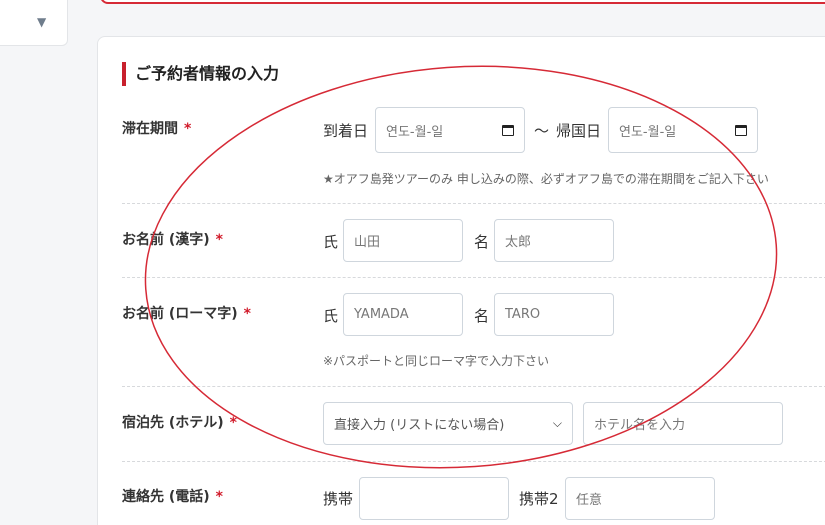 Image resolution: width=825 pixels, height=525 pixels. Describe the element at coordinates (539, 499) in the screenshot. I see `mobile2-label: 携帯2` at that location.